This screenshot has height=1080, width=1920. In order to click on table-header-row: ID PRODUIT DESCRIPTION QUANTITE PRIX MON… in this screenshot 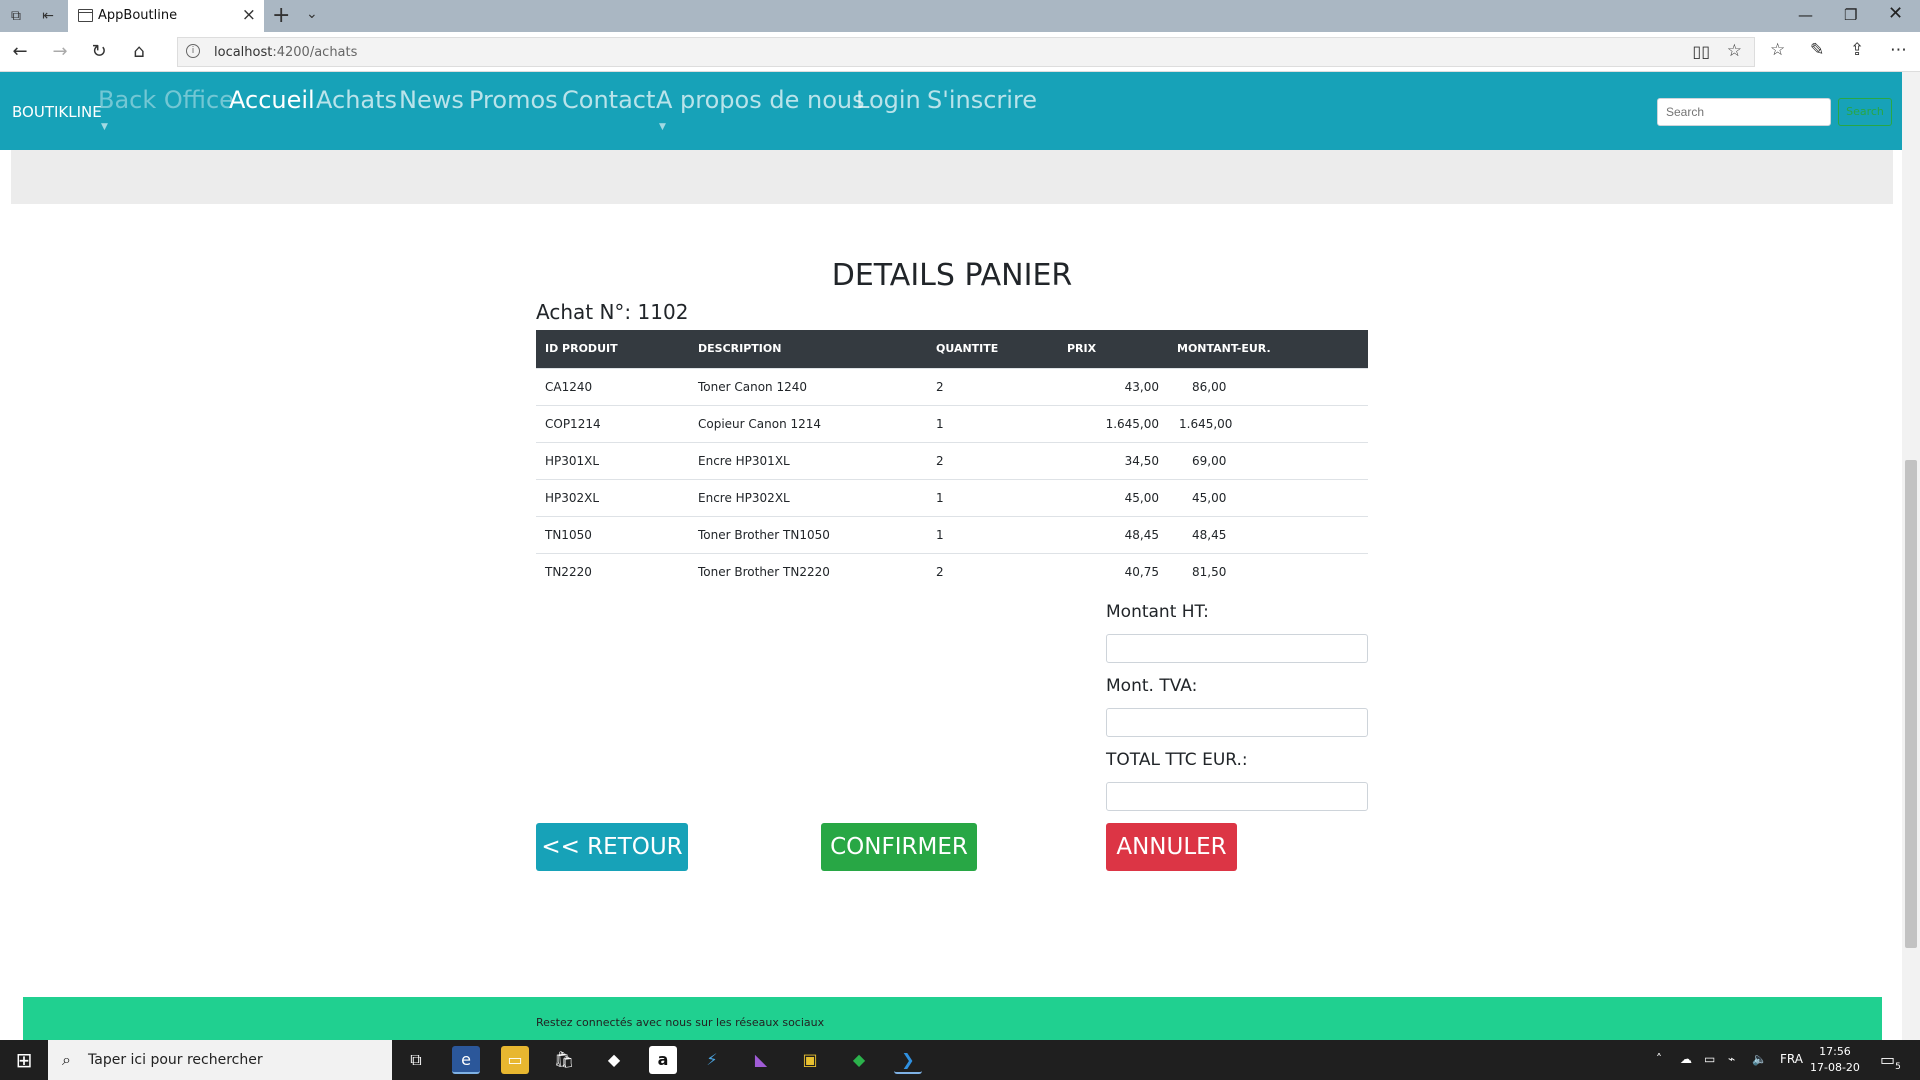, I will do `click(952, 349)`.